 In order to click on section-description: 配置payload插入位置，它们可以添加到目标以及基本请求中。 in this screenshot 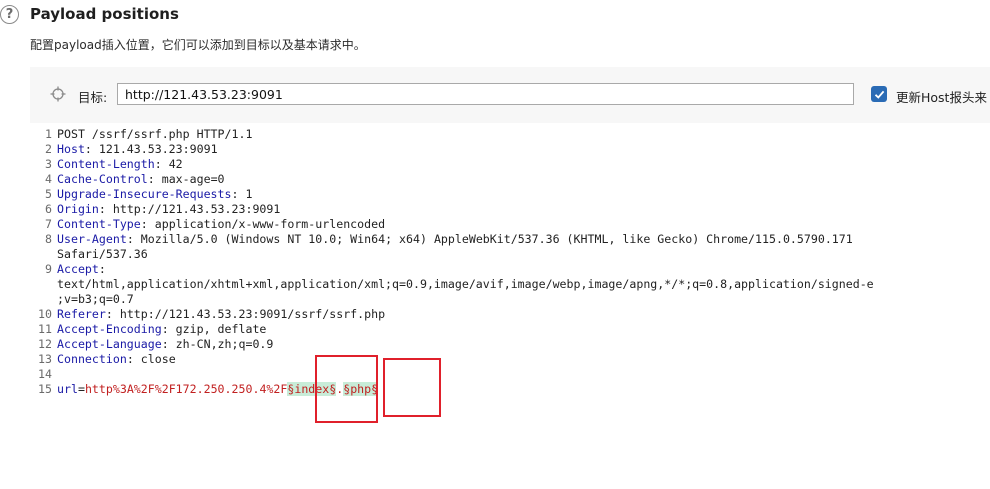, I will do `click(198, 45)`.